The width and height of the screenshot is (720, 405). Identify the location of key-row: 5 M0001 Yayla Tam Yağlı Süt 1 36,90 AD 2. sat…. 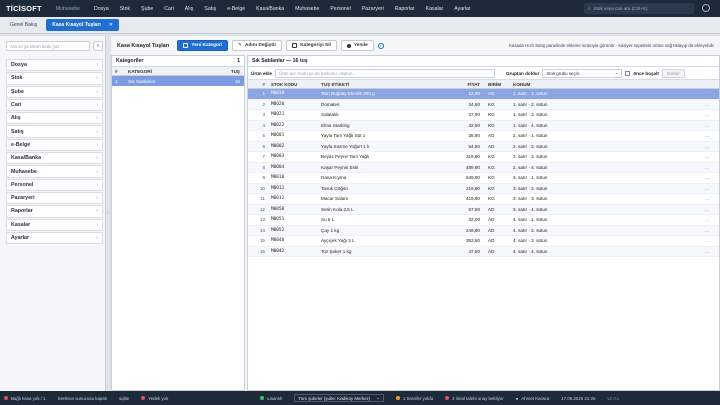
(483, 136).